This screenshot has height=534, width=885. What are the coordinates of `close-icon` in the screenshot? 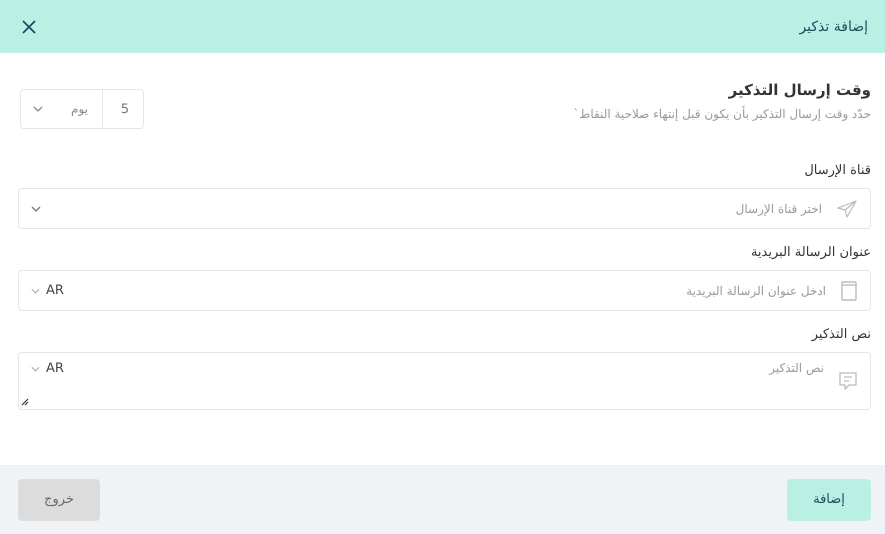 It's located at (29, 26).